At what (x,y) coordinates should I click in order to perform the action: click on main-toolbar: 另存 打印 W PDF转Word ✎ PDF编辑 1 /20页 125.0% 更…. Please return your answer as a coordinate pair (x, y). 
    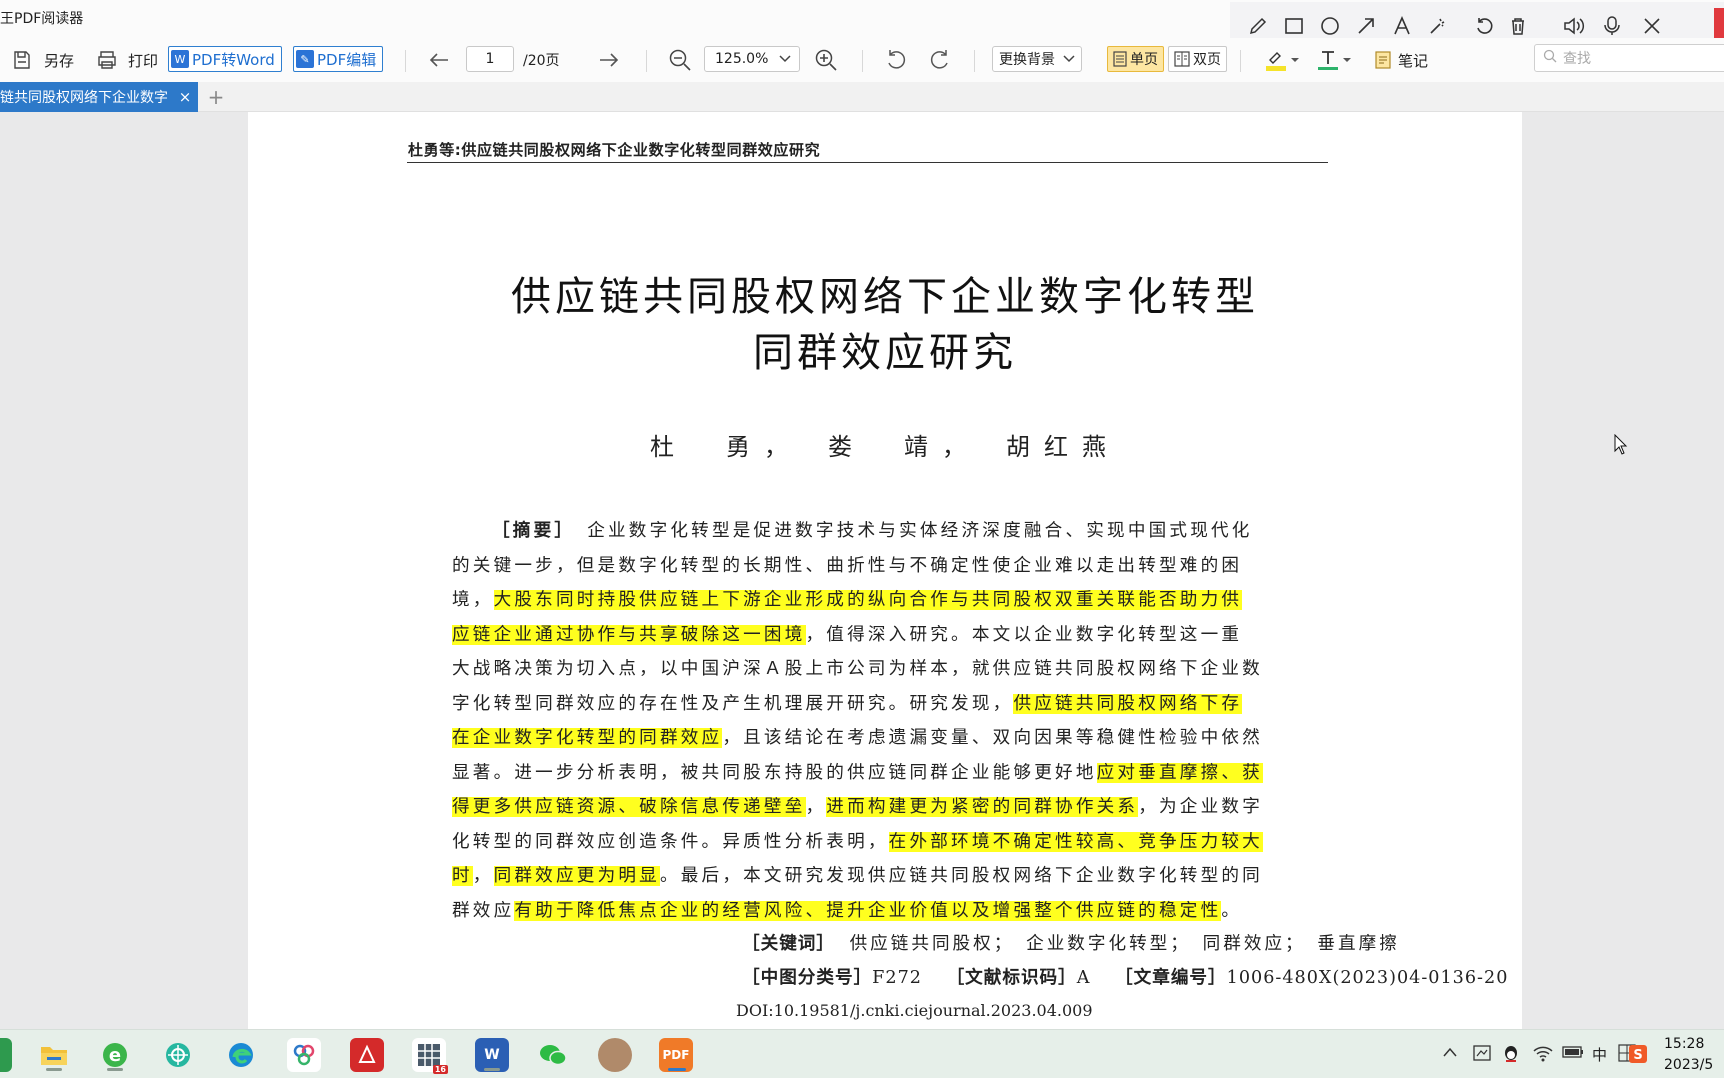
    Looking at the image, I should click on (862, 60).